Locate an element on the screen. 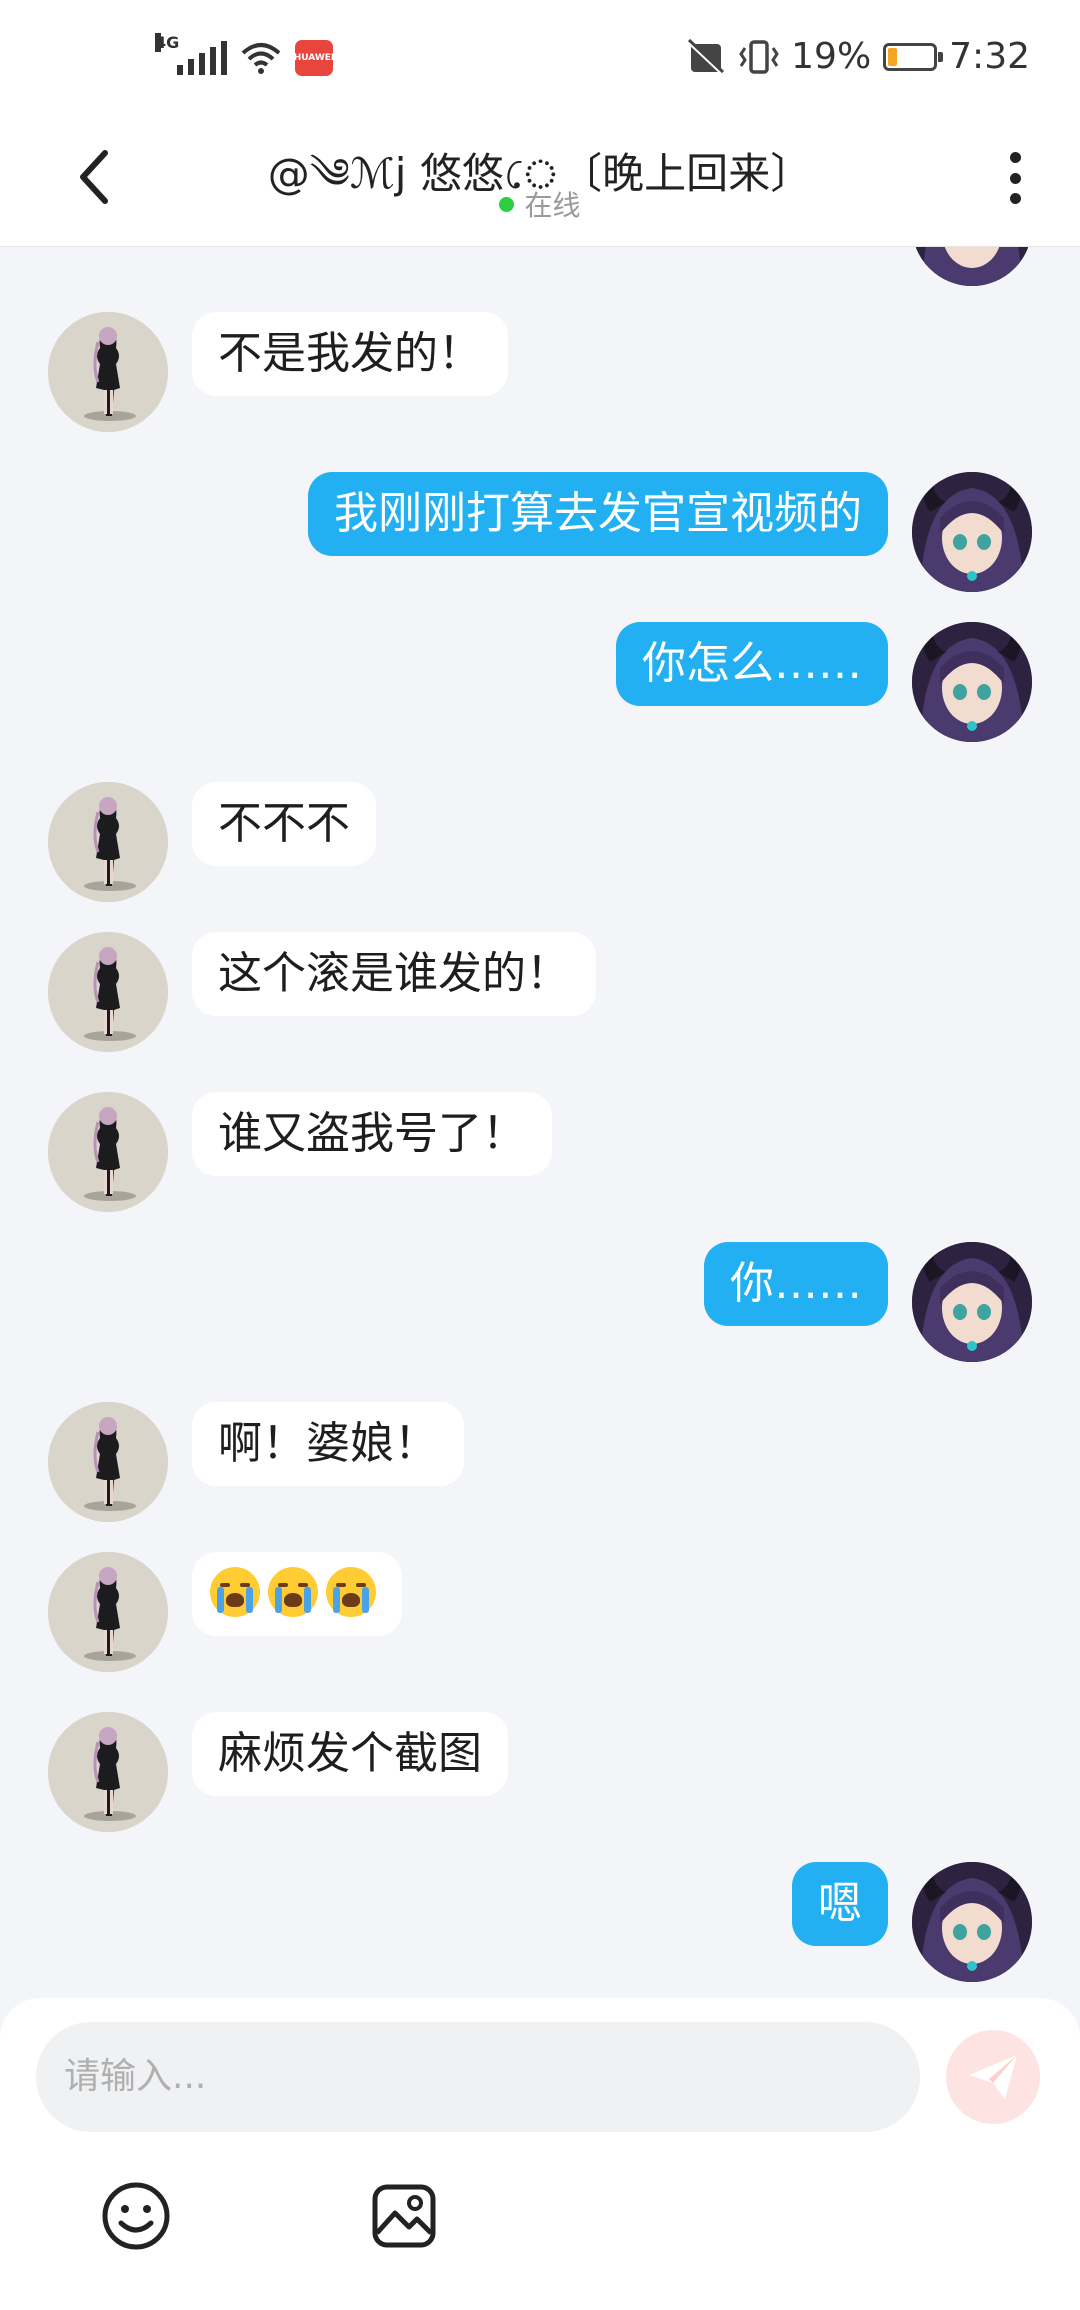 This screenshot has width=1080, height=2310. clock: 7:32 is located at coordinates (989, 56).